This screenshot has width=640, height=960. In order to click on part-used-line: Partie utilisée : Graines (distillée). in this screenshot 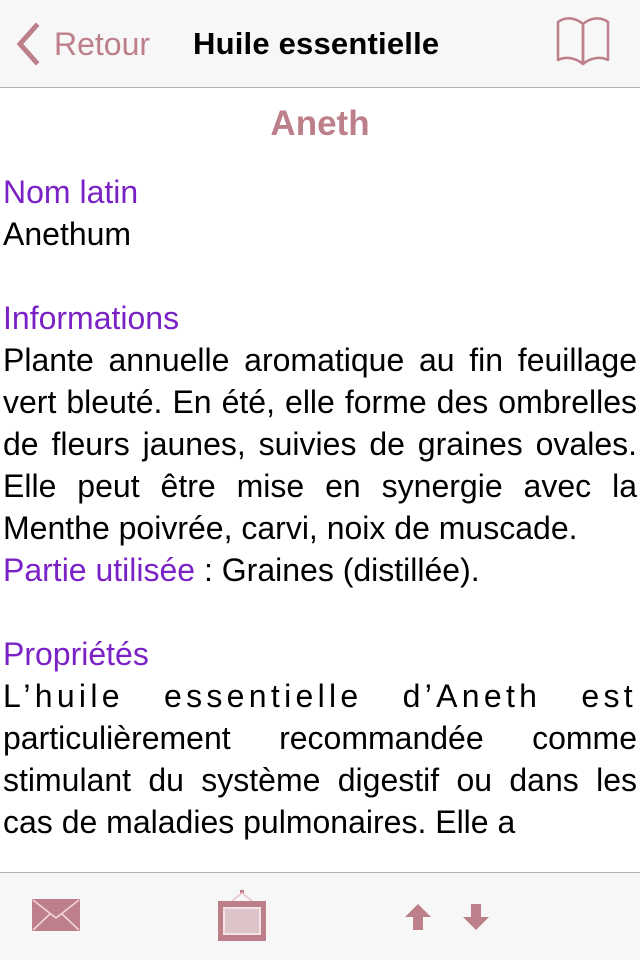, I will do `click(320, 570)`.